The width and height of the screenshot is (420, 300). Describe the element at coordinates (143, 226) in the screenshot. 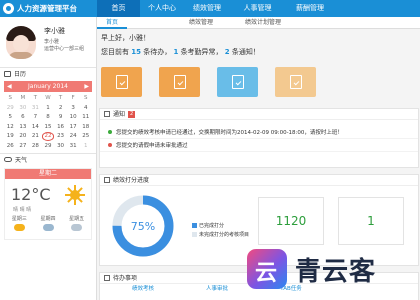

I see `progress-label: 75%` at that location.